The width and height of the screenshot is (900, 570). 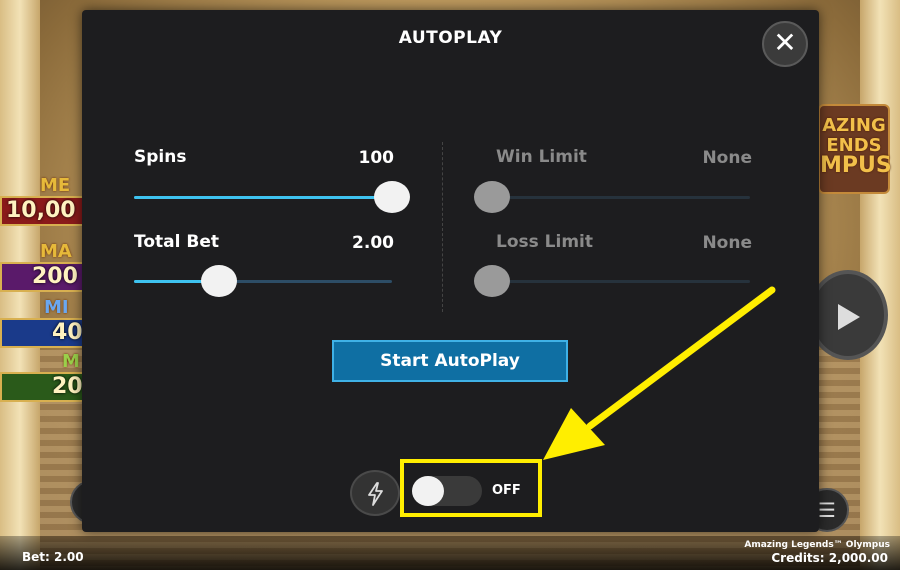 What do you see at coordinates (659, 373) in the screenshot?
I see `pointer-arrow-icon` at bounding box center [659, 373].